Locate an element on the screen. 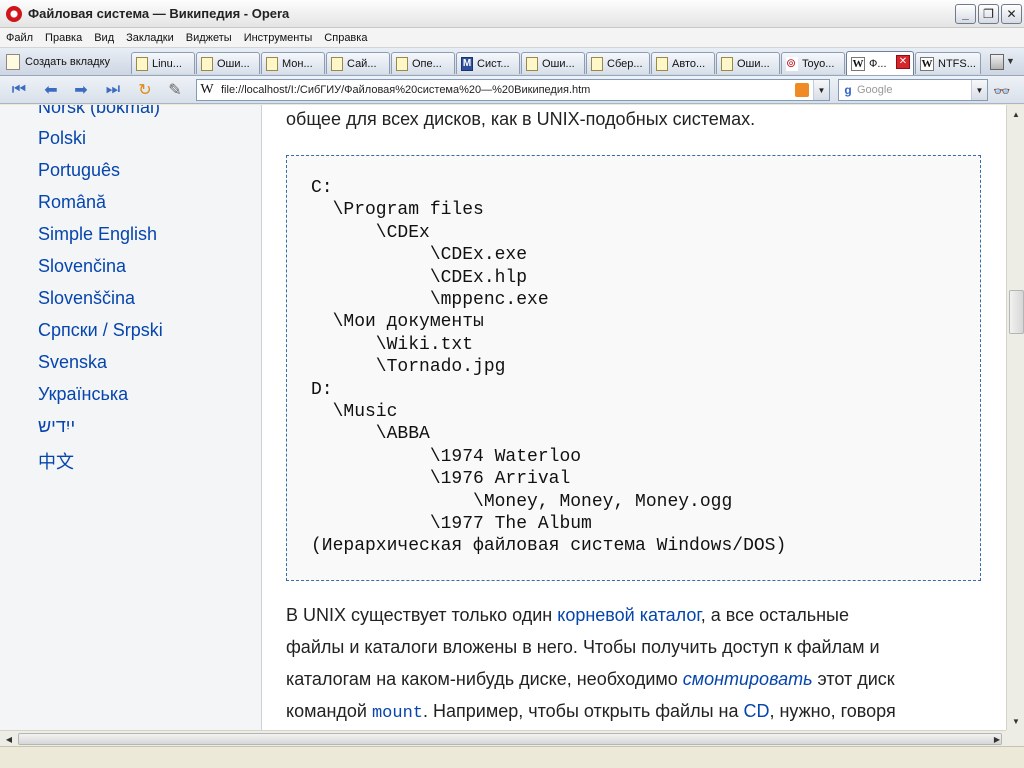 The width and height of the screenshot is (1024, 768). rewind-icon: ⏮ is located at coordinates (19, 90).